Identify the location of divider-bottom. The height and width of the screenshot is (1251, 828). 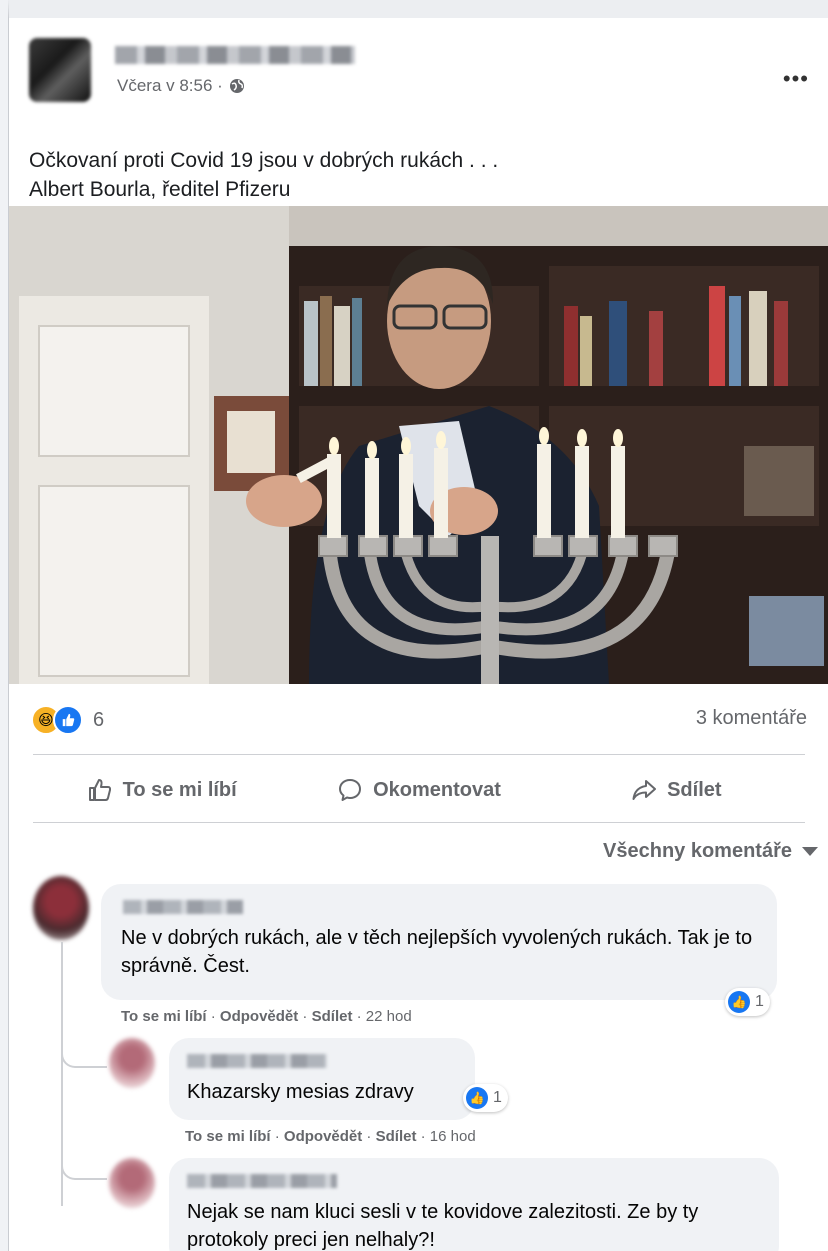
(419, 822).